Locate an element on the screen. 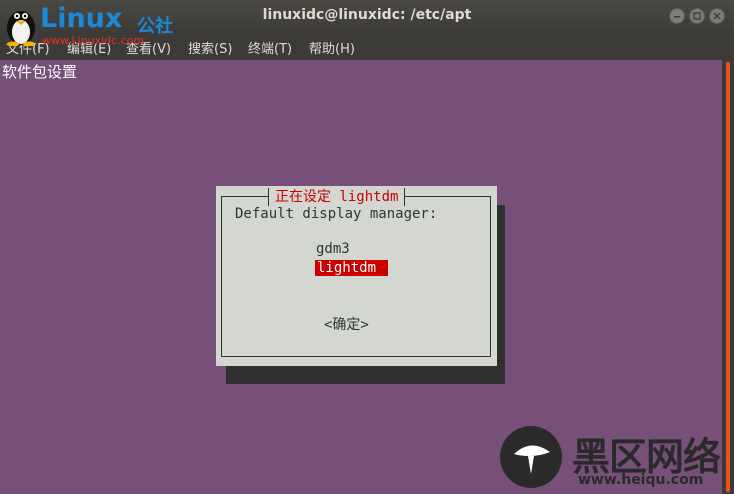 The width and height of the screenshot is (734, 494). close-icon is located at coordinates (717, 16).